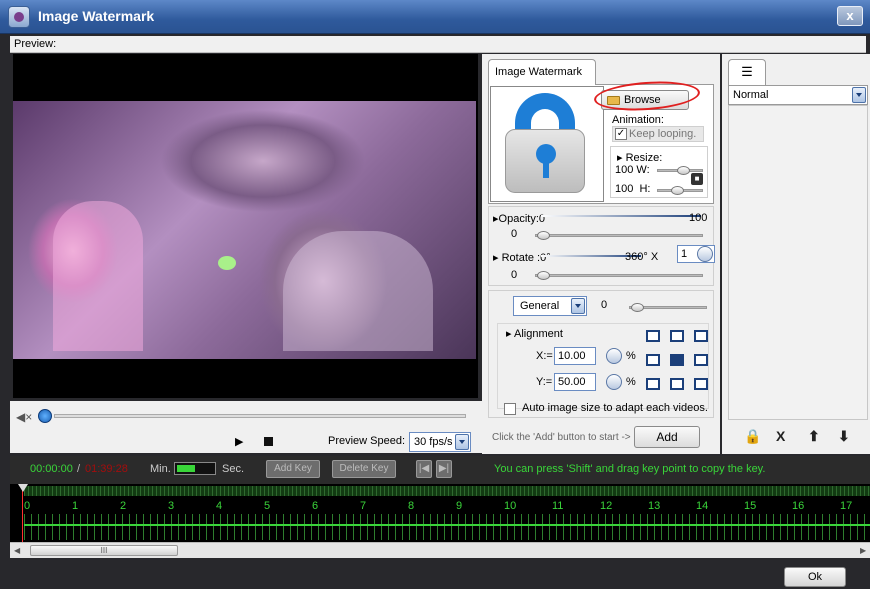  What do you see at coordinates (544, 382) in the screenshot?
I see `y-label: Y:=` at bounding box center [544, 382].